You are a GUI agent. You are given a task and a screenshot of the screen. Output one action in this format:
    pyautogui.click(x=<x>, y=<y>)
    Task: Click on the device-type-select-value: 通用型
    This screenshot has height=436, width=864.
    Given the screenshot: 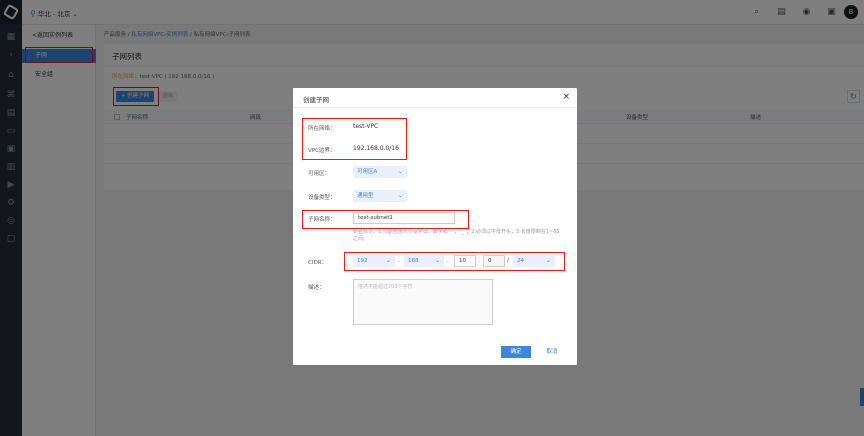 What is the action you would take?
    pyautogui.click(x=365, y=196)
    